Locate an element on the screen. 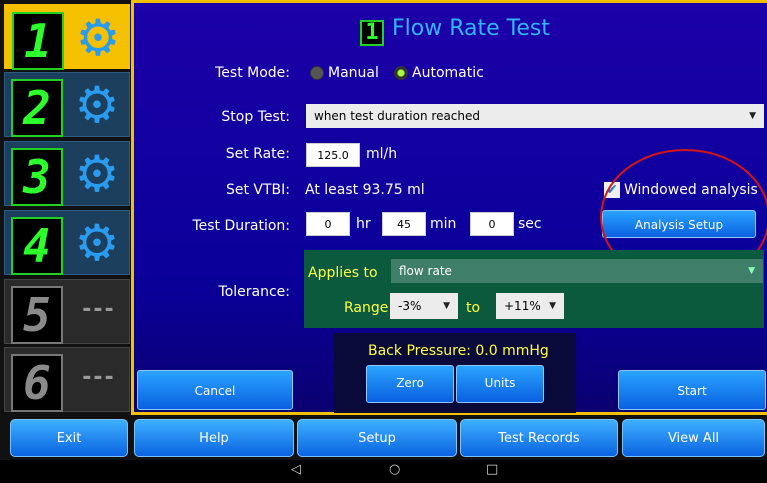  set-vtbi-value: At least 93.75 ml is located at coordinates (365, 190).